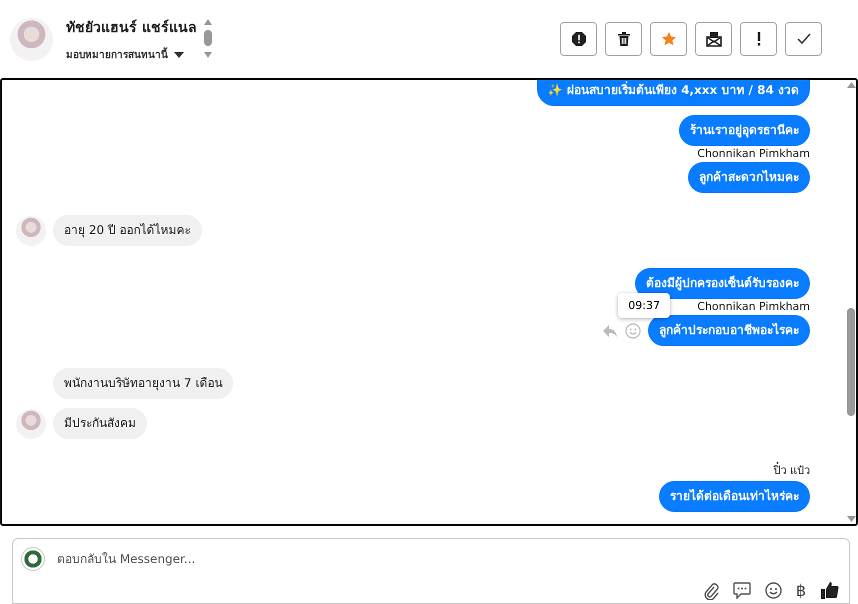  I want to click on caret-icon, so click(179, 55).